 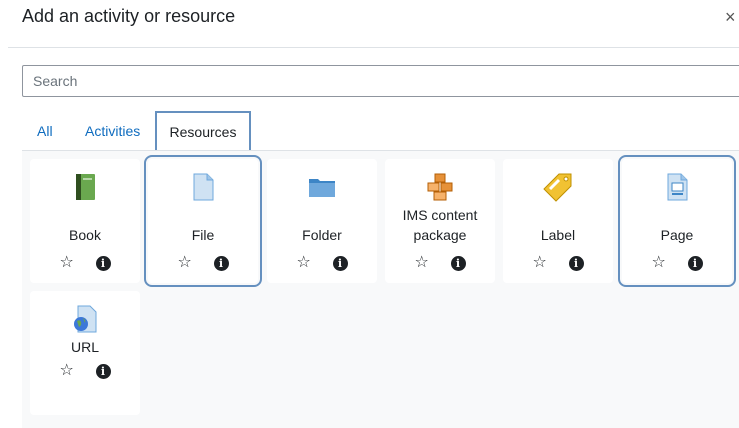 What do you see at coordinates (322, 188) in the screenshot?
I see `folder-icon` at bounding box center [322, 188].